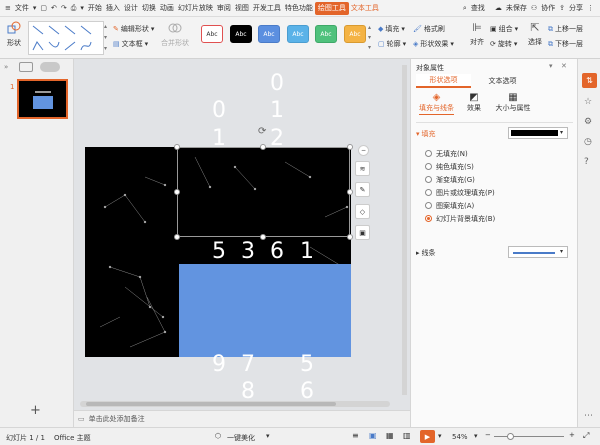 The width and height of the screenshot is (600, 445). I want to click on layers-icon: ≋, so click(362, 168).